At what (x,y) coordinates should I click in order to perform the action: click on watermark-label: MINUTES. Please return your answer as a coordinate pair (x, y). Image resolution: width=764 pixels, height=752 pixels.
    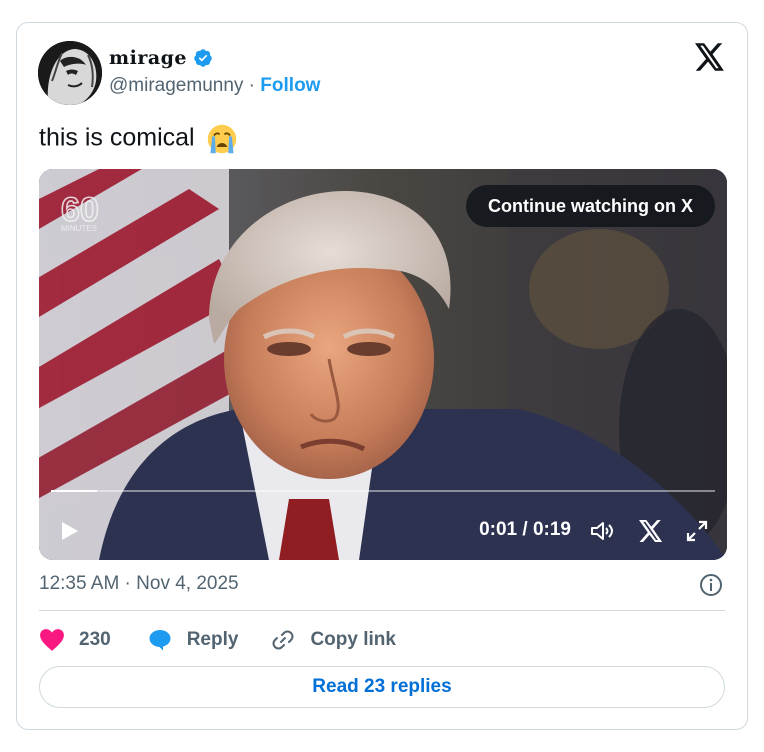
    Looking at the image, I should click on (79, 228).